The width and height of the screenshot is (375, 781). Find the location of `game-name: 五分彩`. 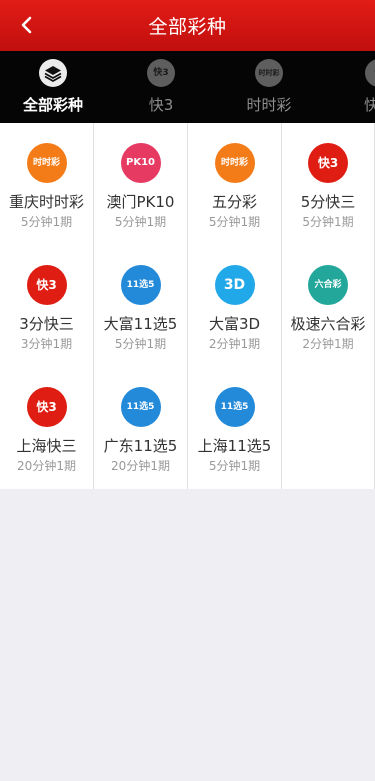

game-name: 五分彩 is located at coordinates (234, 202).